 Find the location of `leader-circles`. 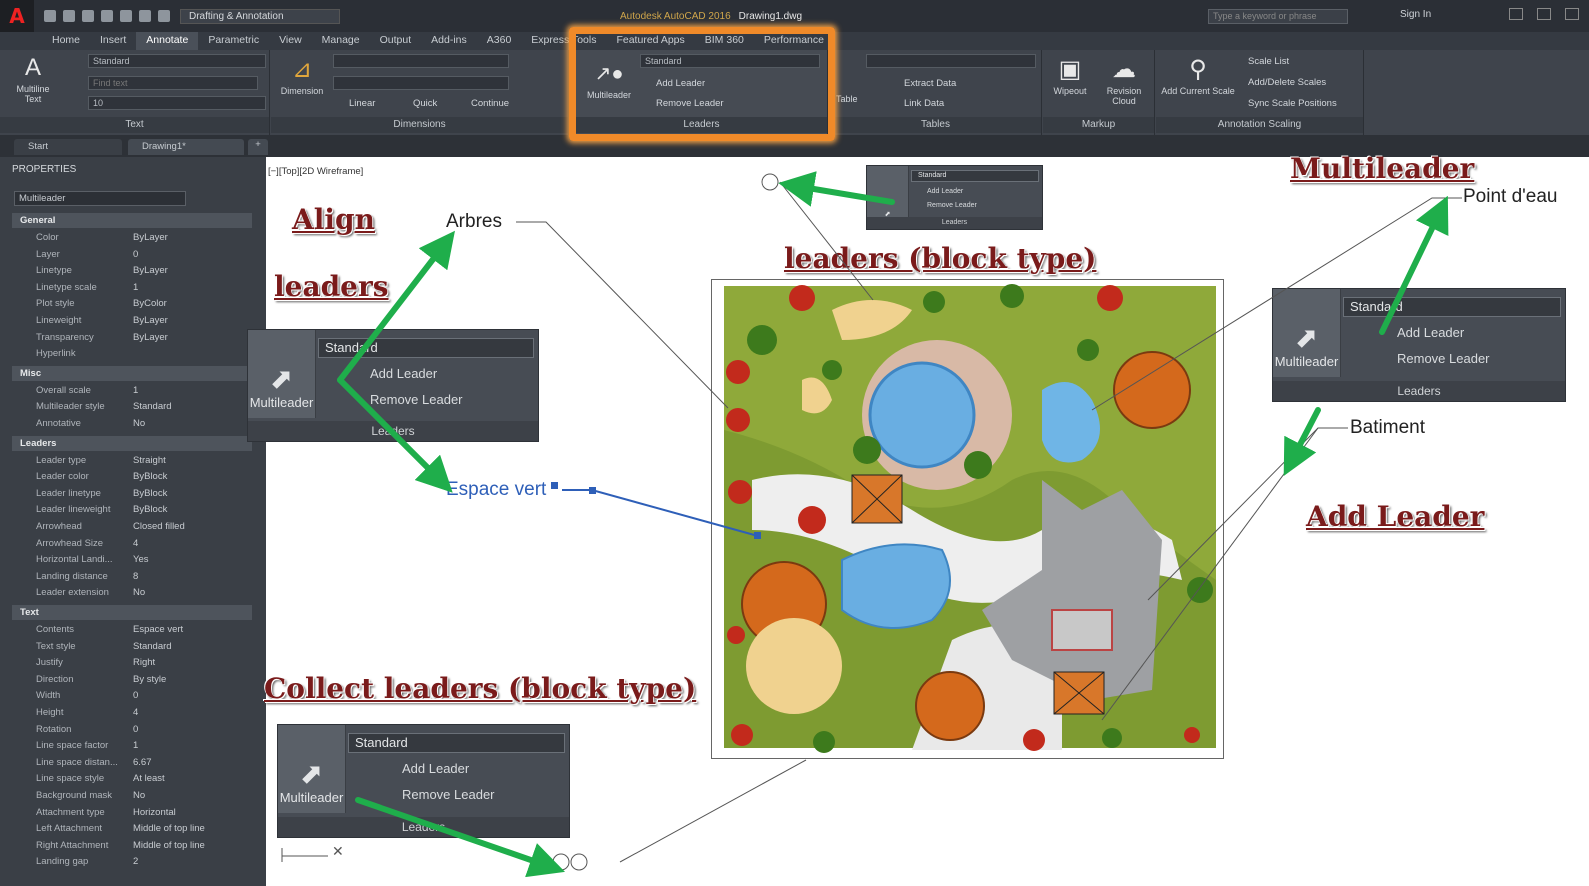

leader-circles is located at coordinates (665, 522).